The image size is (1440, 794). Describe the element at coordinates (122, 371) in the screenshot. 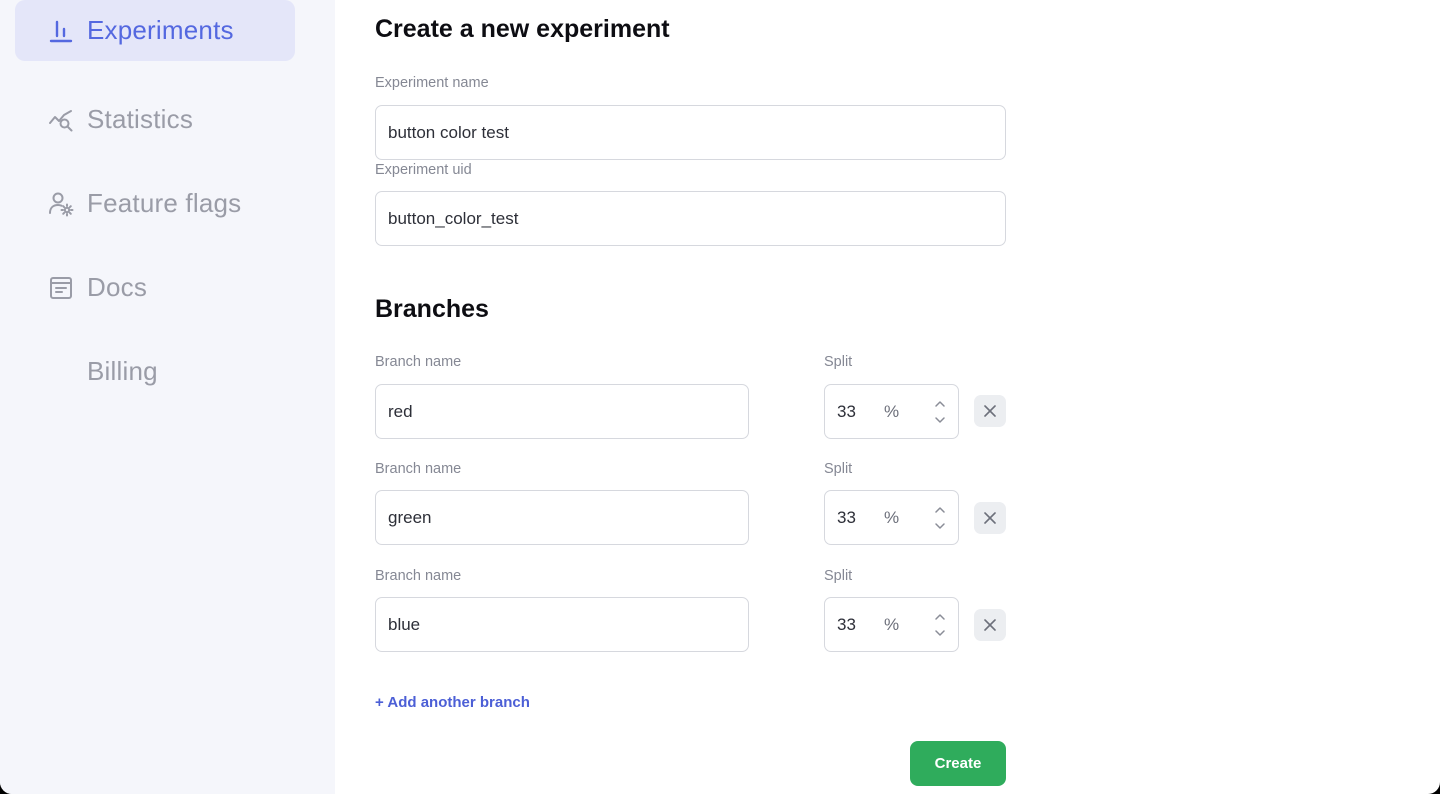

I see `sidebar-item-label: Billing` at that location.